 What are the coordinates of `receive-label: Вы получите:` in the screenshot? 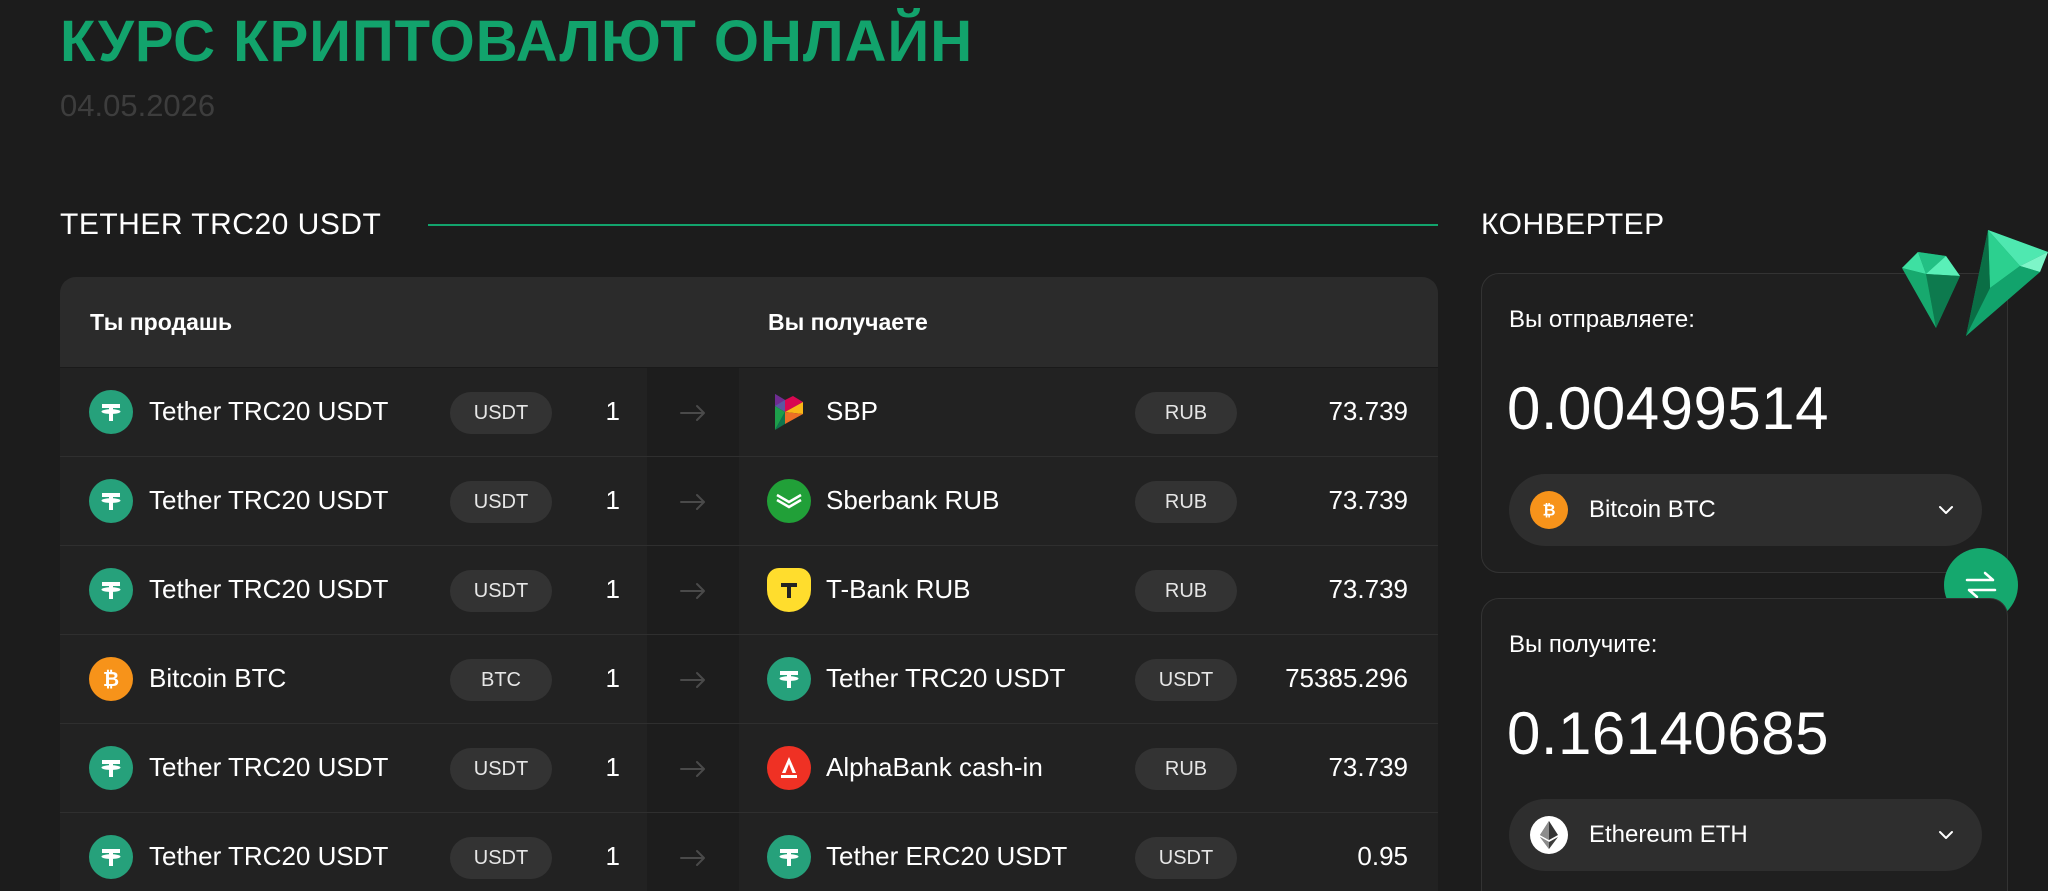 It's located at (1583, 644).